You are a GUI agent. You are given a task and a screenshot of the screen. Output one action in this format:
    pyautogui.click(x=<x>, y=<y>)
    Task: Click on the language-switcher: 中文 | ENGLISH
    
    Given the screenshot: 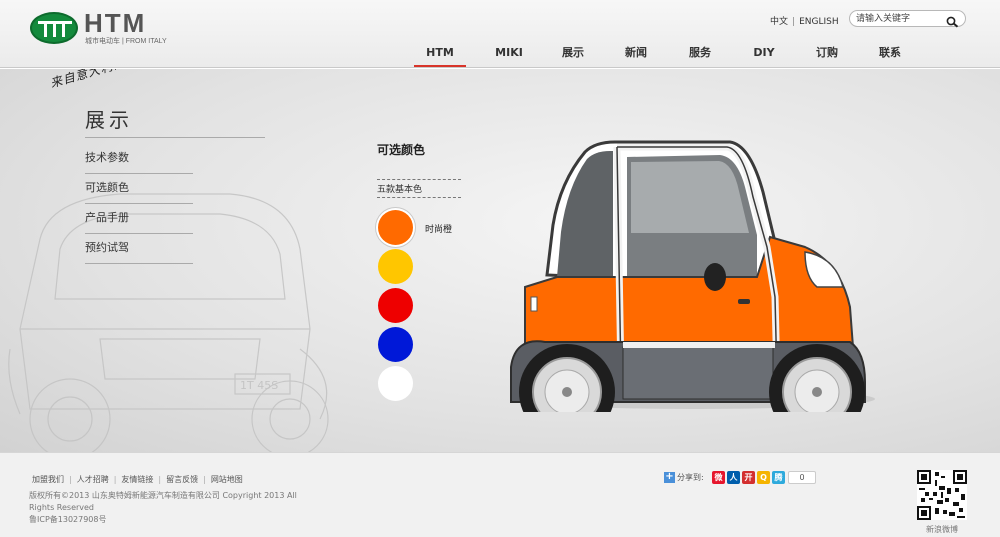 What is the action you would take?
    pyautogui.click(x=804, y=20)
    